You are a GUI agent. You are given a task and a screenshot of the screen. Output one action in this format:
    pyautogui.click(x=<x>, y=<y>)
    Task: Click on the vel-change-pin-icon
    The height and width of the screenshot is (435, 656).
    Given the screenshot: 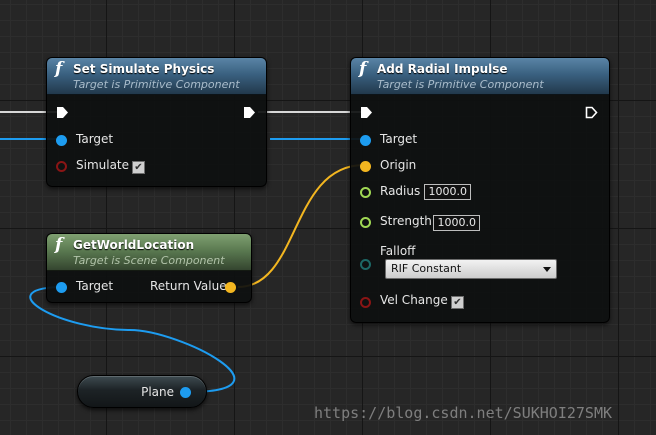 What is the action you would take?
    pyautogui.click(x=365, y=302)
    